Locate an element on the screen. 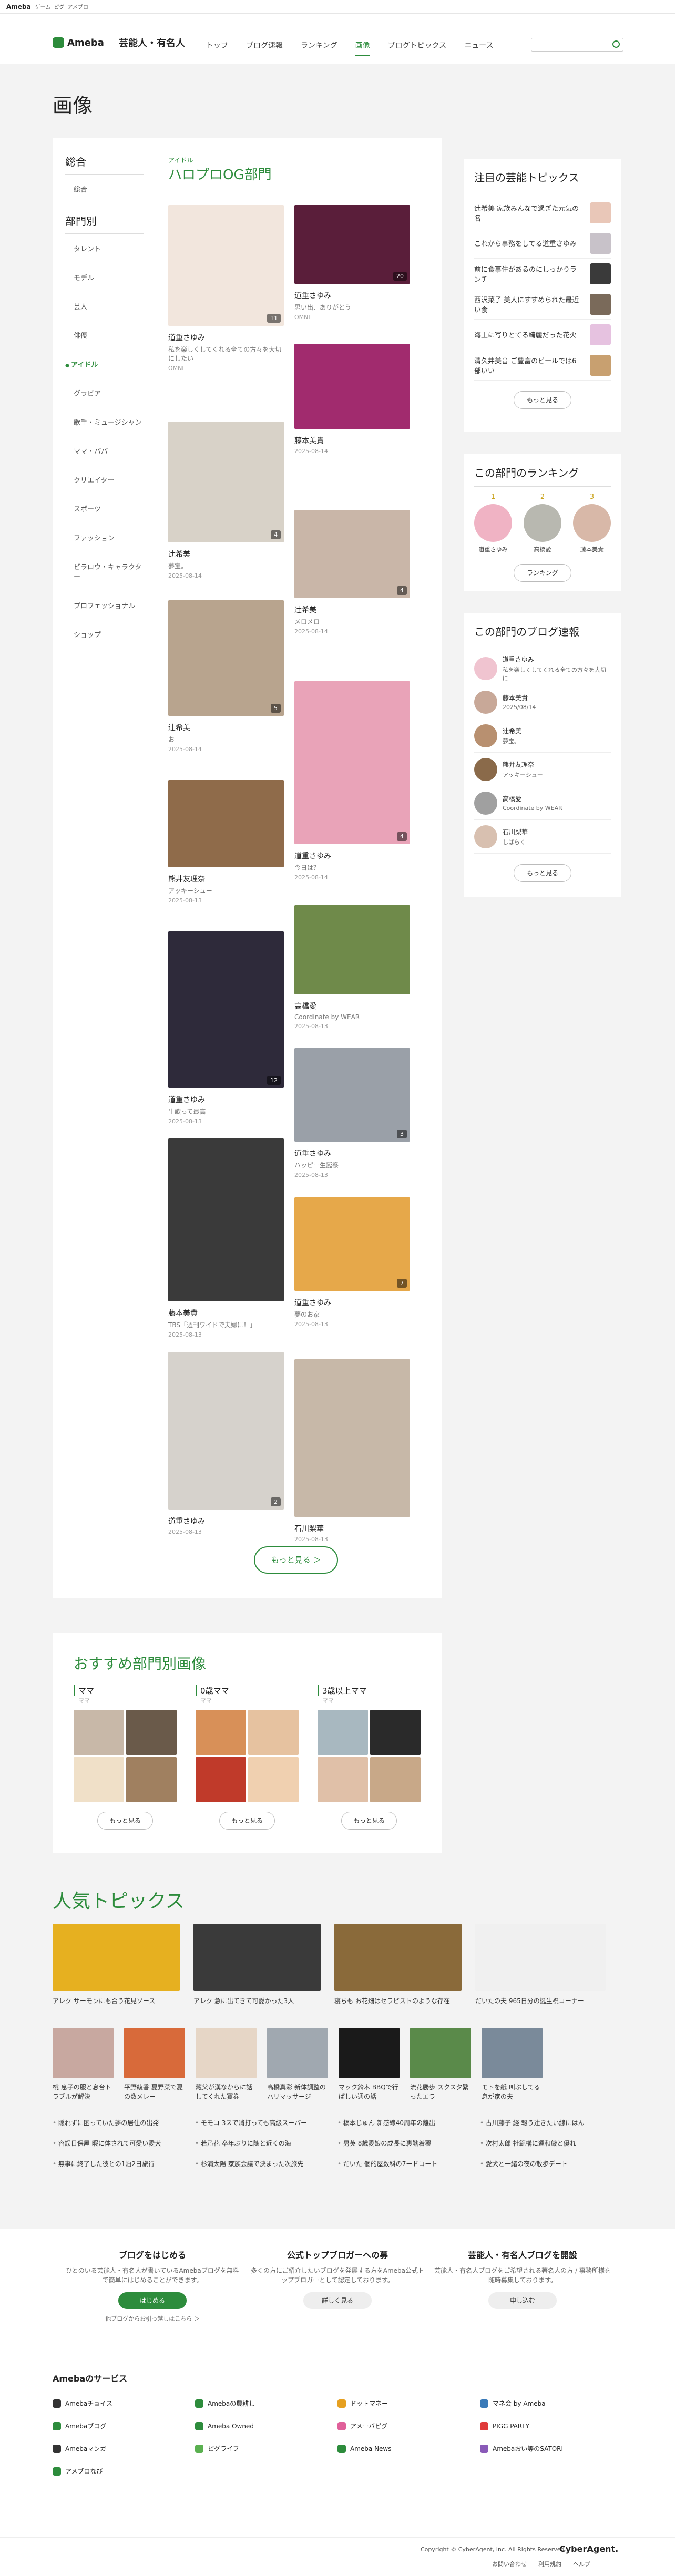  sidebar-item: ショップ is located at coordinates (104, 634).